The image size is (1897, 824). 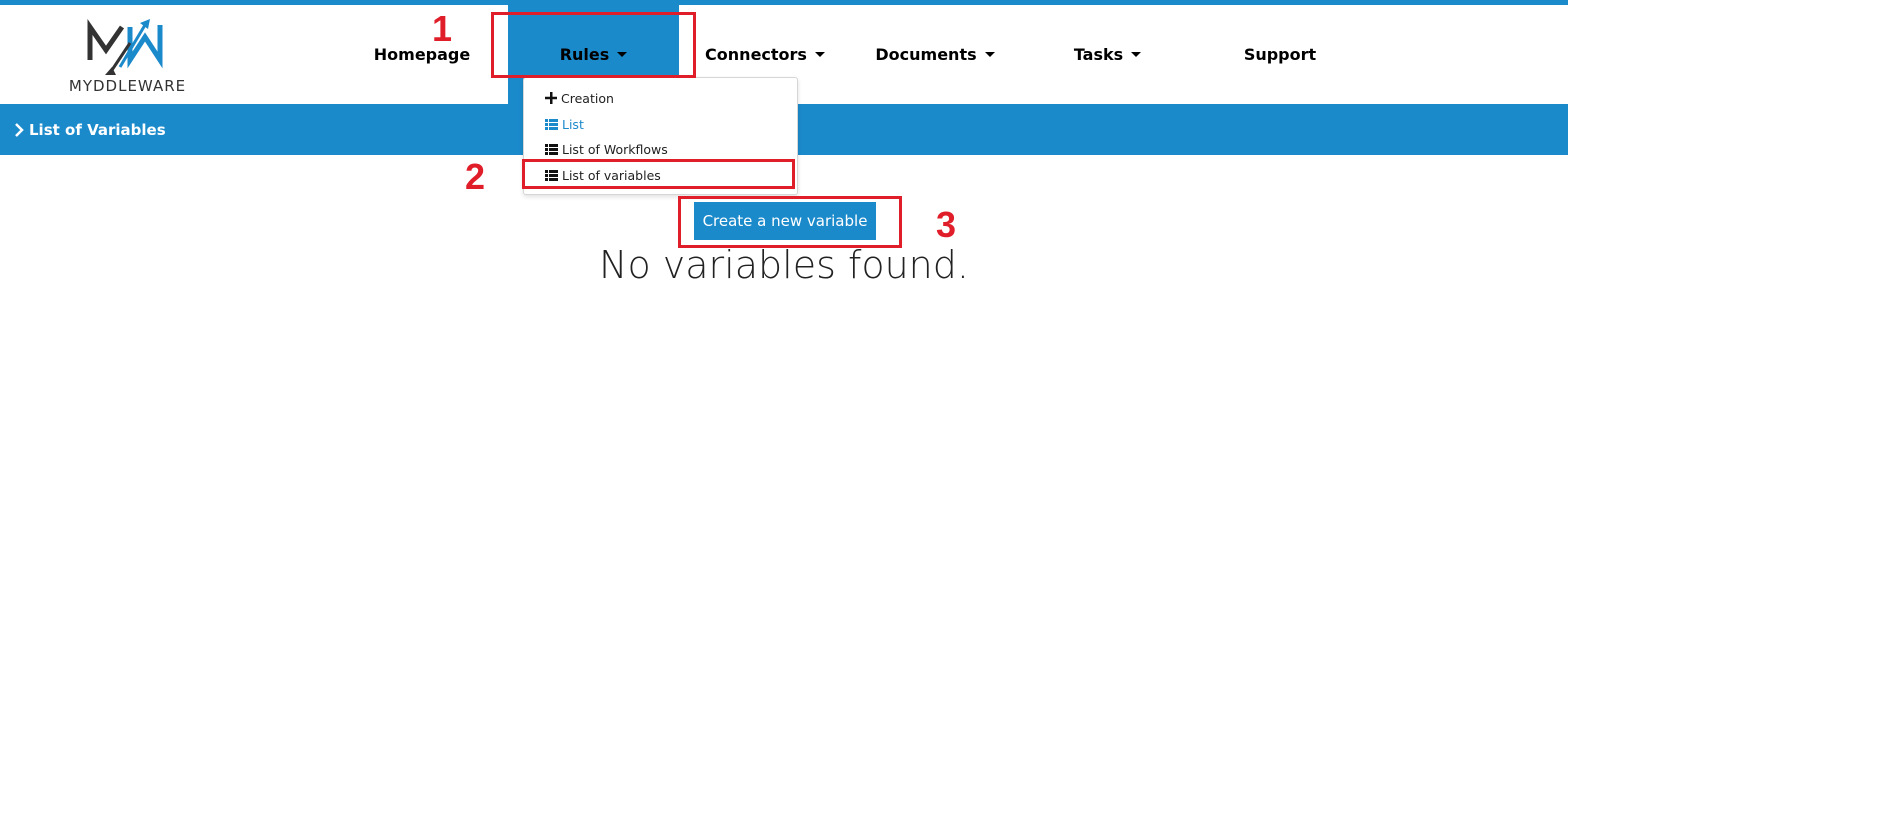 What do you see at coordinates (756, 54) in the screenshot?
I see `nav-connectors-label: Connectors` at bounding box center [756, 54].